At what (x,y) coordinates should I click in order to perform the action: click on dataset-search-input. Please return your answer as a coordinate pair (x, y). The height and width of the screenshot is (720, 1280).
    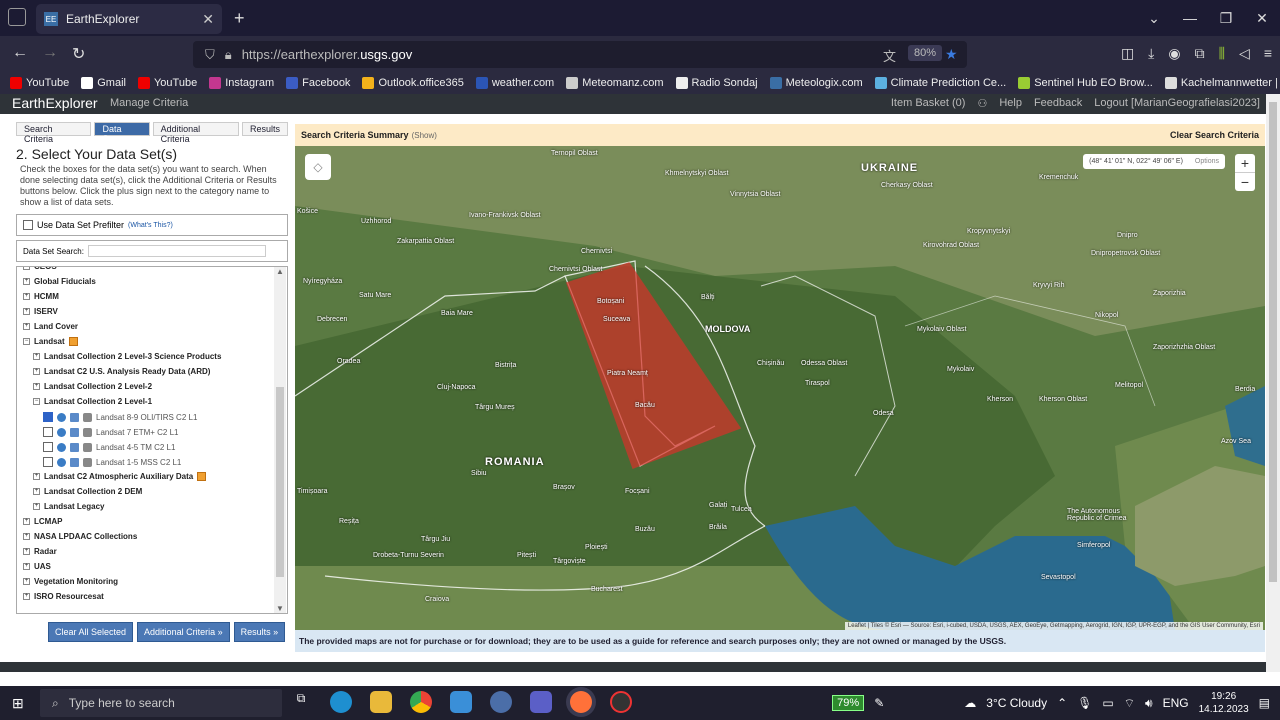
    Looking at the image, I should click on (176, 251).